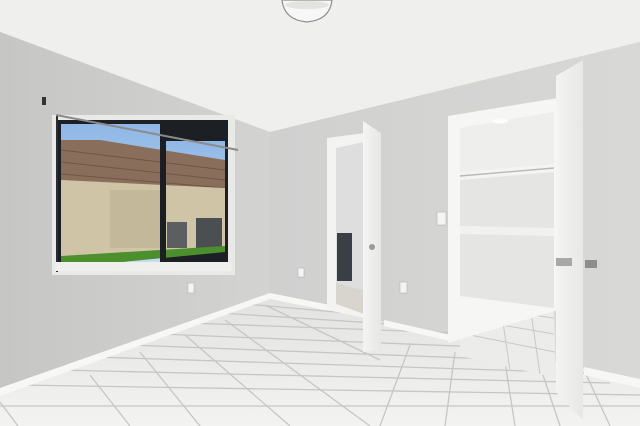 This screenshot has width=640, height=426. Describe the element at coordinates (346, 225) in the screenshot. I see `bathroom-doorway` at that location.